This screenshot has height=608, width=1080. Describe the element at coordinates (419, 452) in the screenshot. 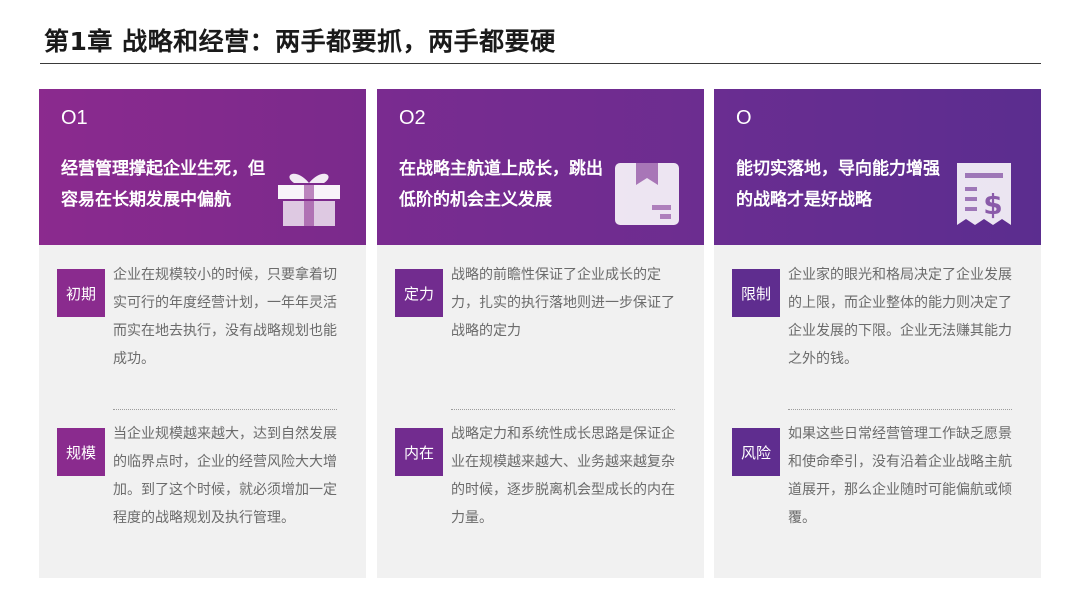

I see `section-tag: 内在` at that location.